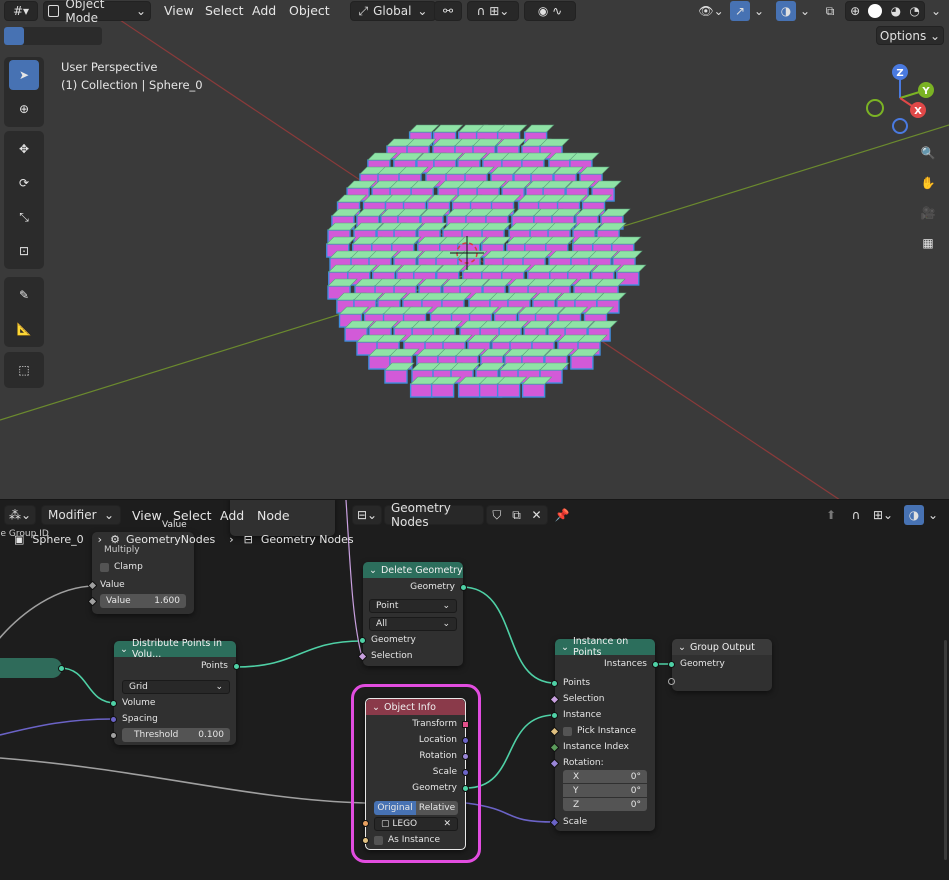 The width and height of the screenshot is (949, 880). Describe the element at coordinates (24, 295) in the screenshot. I see `annotate-tool: ✎` at that location.